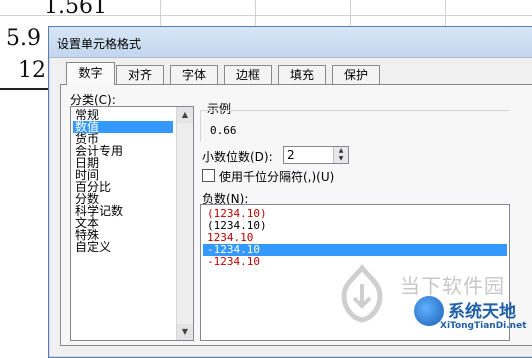  I want to click on tab-font: 字体, so click(194, 75).